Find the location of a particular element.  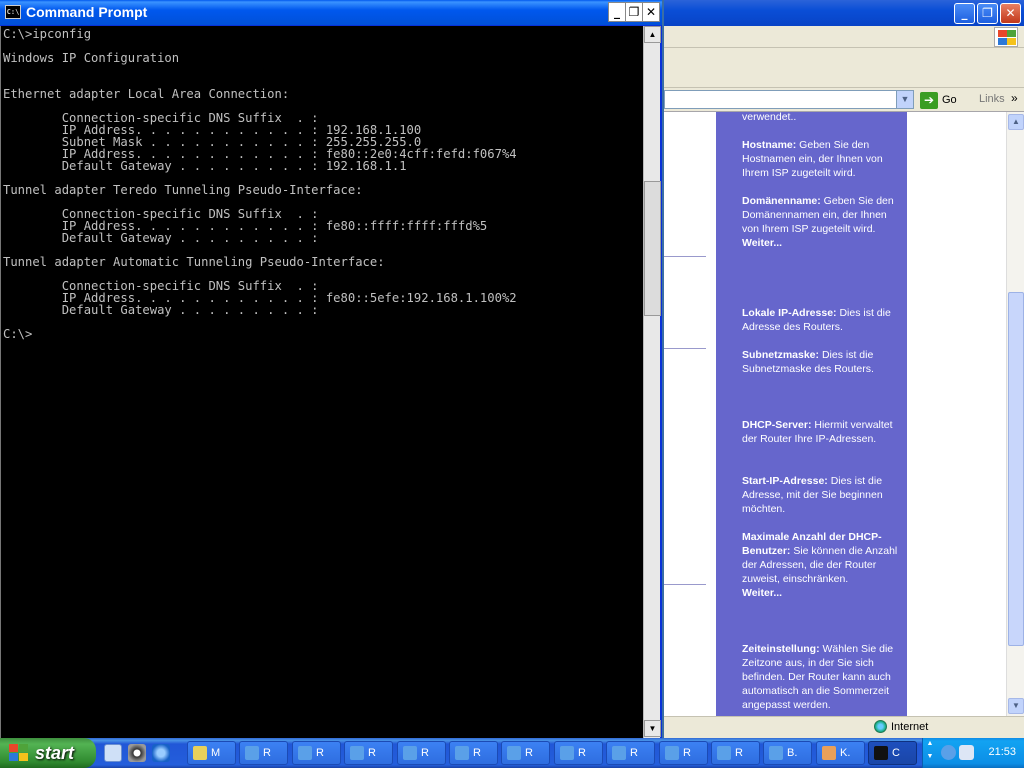

browser-minimize-button: _ is located at coordinates (964, 13).